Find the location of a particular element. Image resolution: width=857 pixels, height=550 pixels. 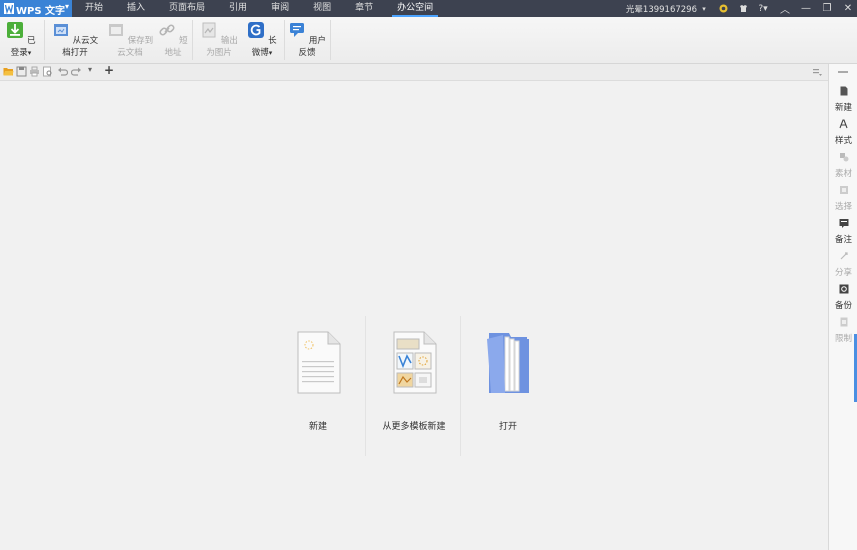

new-document-icon is located at coordinates (319, 362).